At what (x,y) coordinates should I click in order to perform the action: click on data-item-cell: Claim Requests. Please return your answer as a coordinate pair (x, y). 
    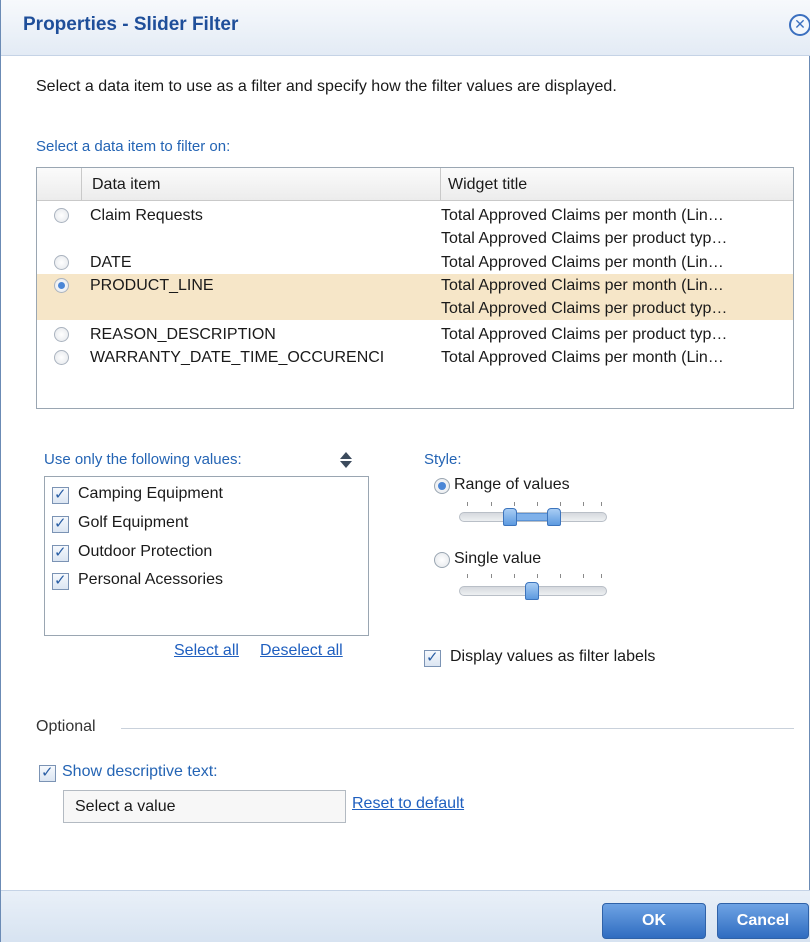
    Looking at the image, I should click on (146, 215).